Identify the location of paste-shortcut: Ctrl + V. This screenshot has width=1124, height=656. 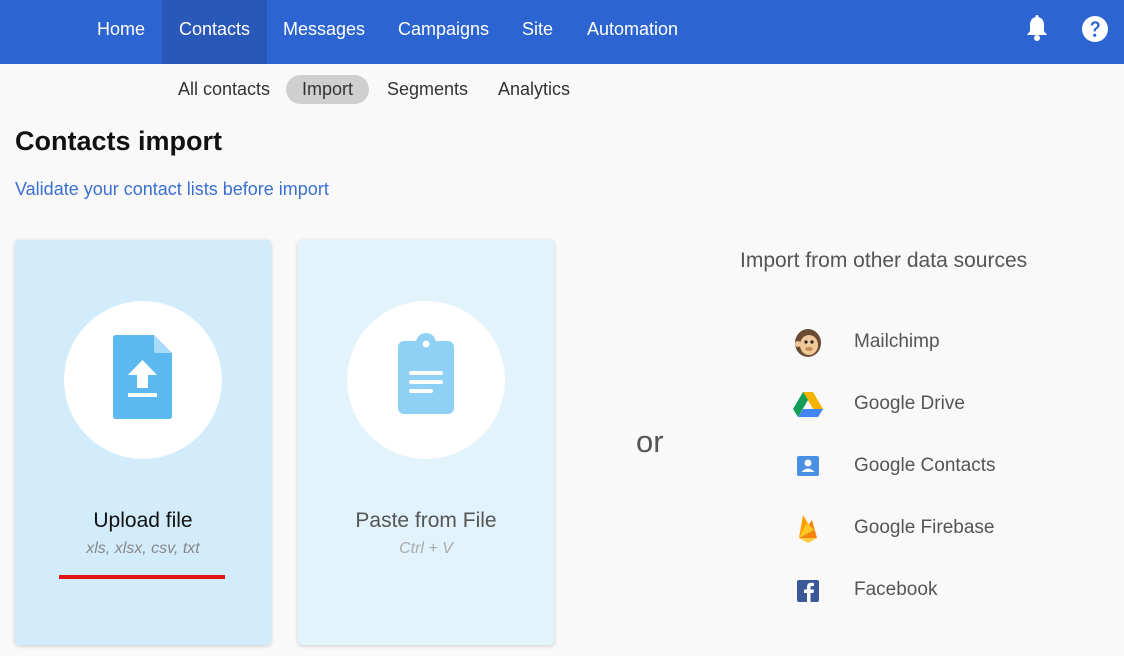
(426, 548).